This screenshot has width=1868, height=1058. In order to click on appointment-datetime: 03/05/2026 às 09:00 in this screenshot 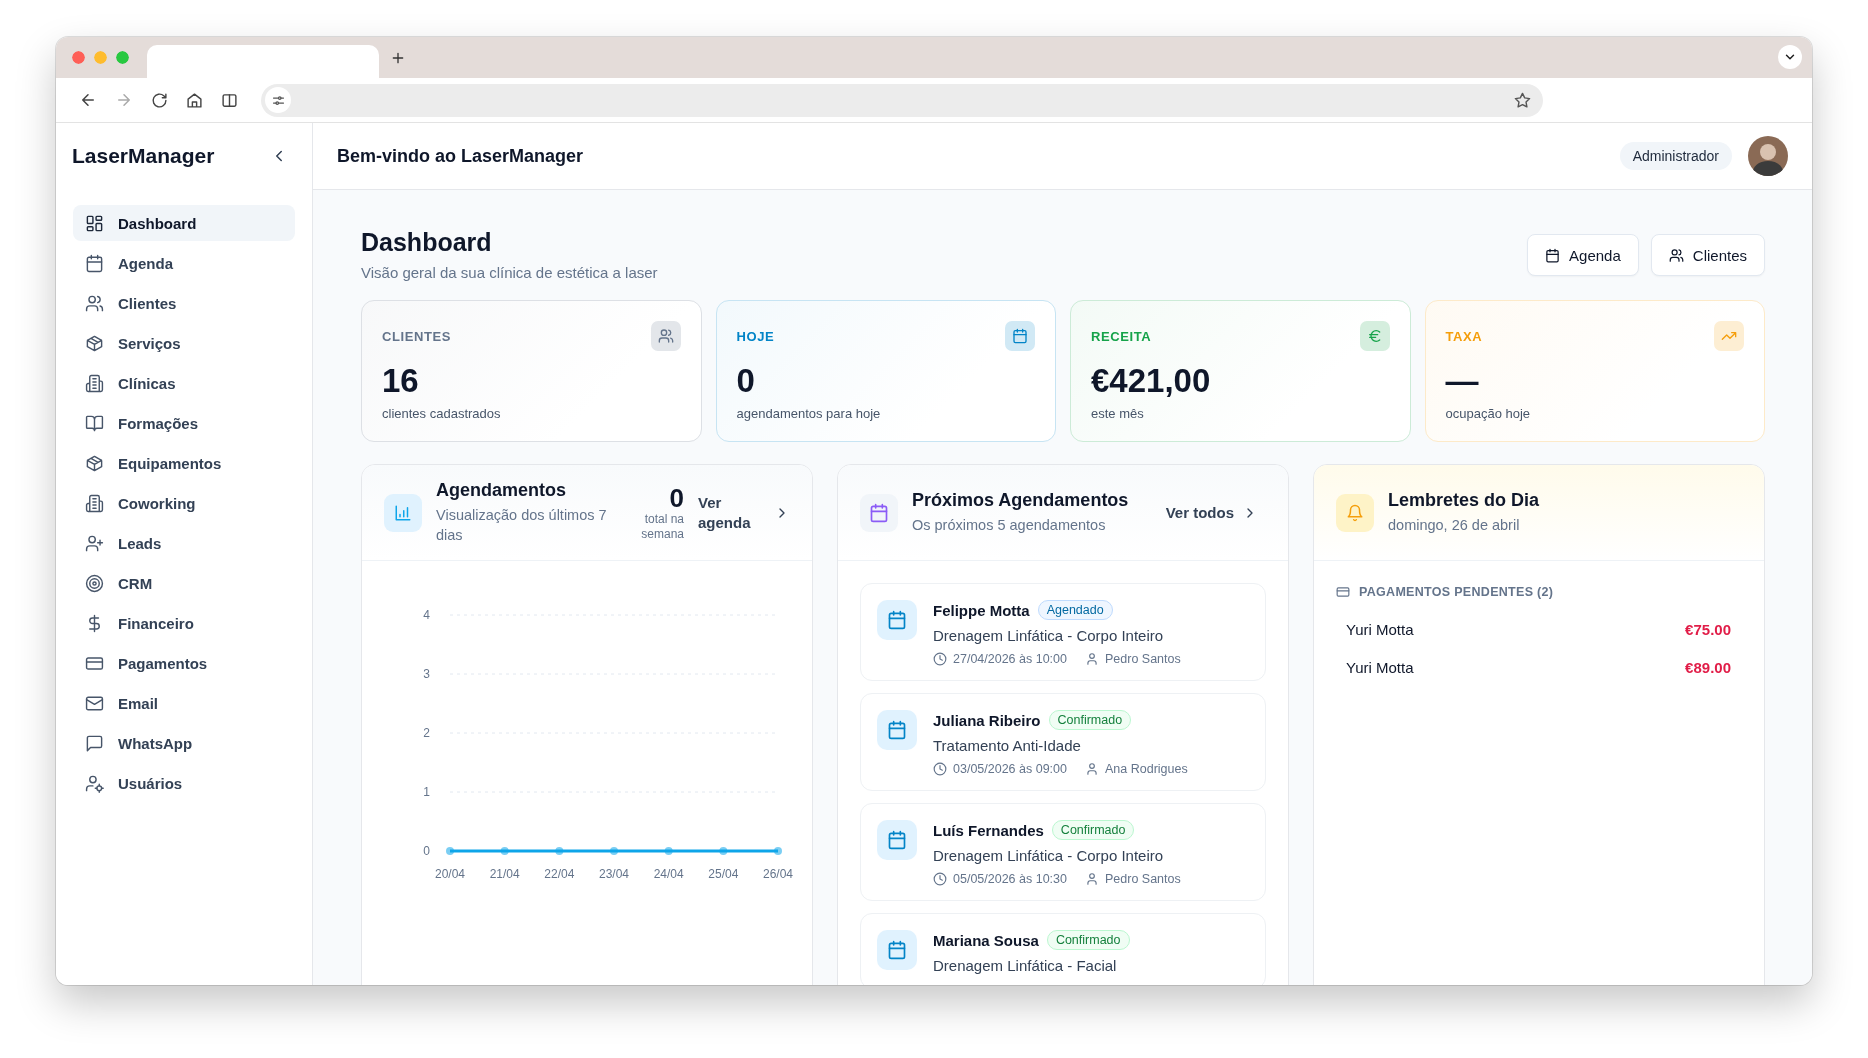, I will do `click(1010, 769)`.